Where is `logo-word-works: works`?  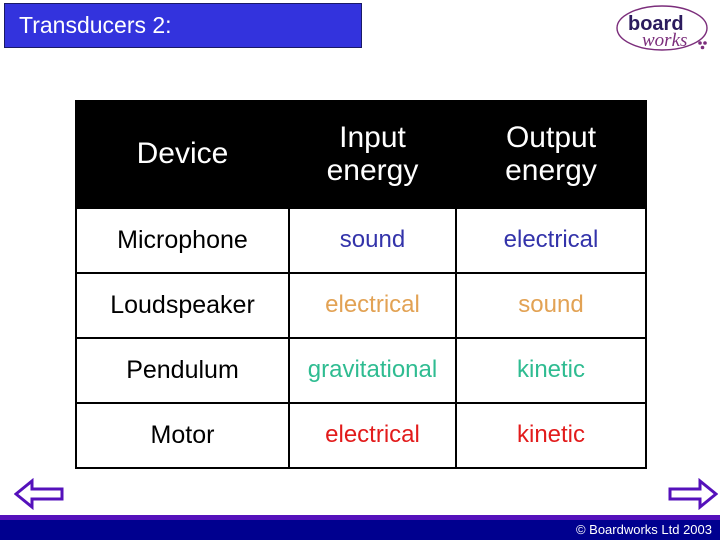 logo-word-works: works is located at coordinates (664, 40).